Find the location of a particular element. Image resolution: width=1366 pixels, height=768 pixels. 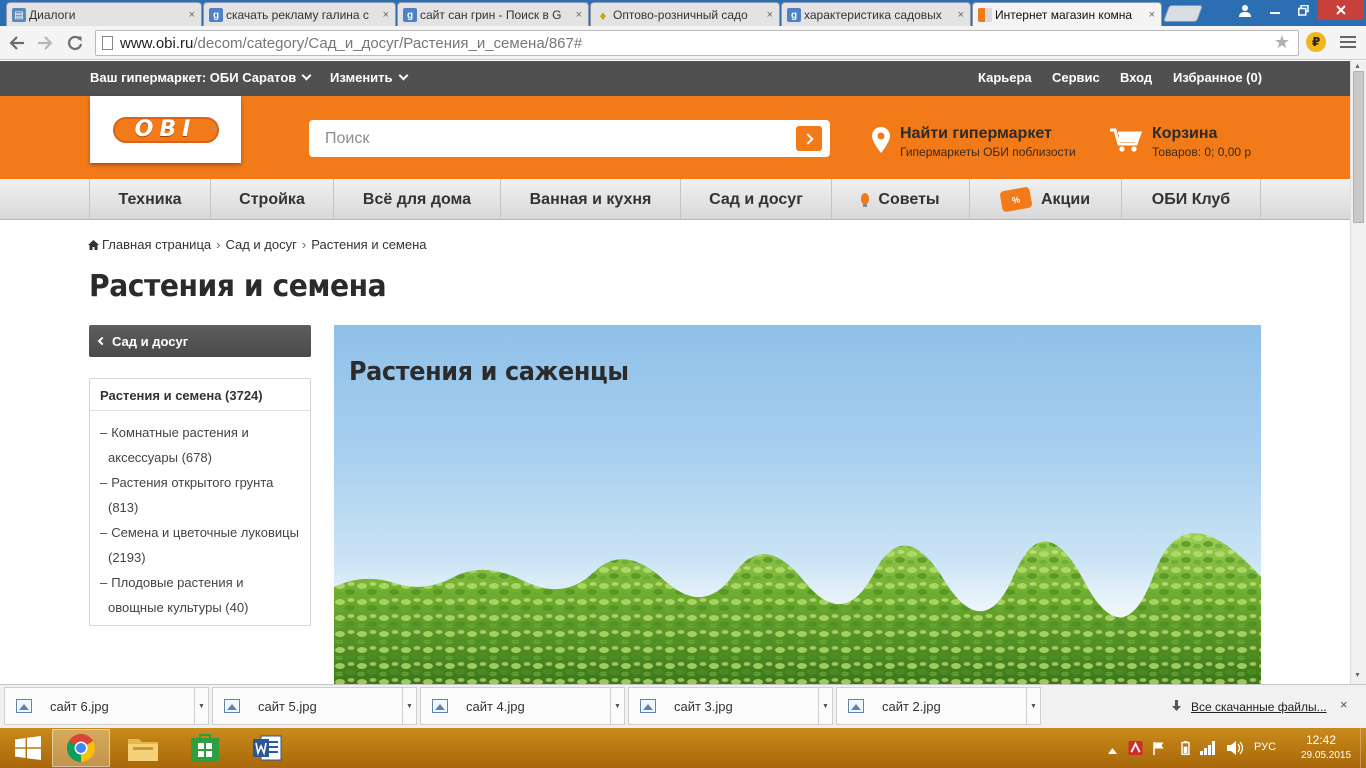

google-icon: g is located at coordinates (794, 15).